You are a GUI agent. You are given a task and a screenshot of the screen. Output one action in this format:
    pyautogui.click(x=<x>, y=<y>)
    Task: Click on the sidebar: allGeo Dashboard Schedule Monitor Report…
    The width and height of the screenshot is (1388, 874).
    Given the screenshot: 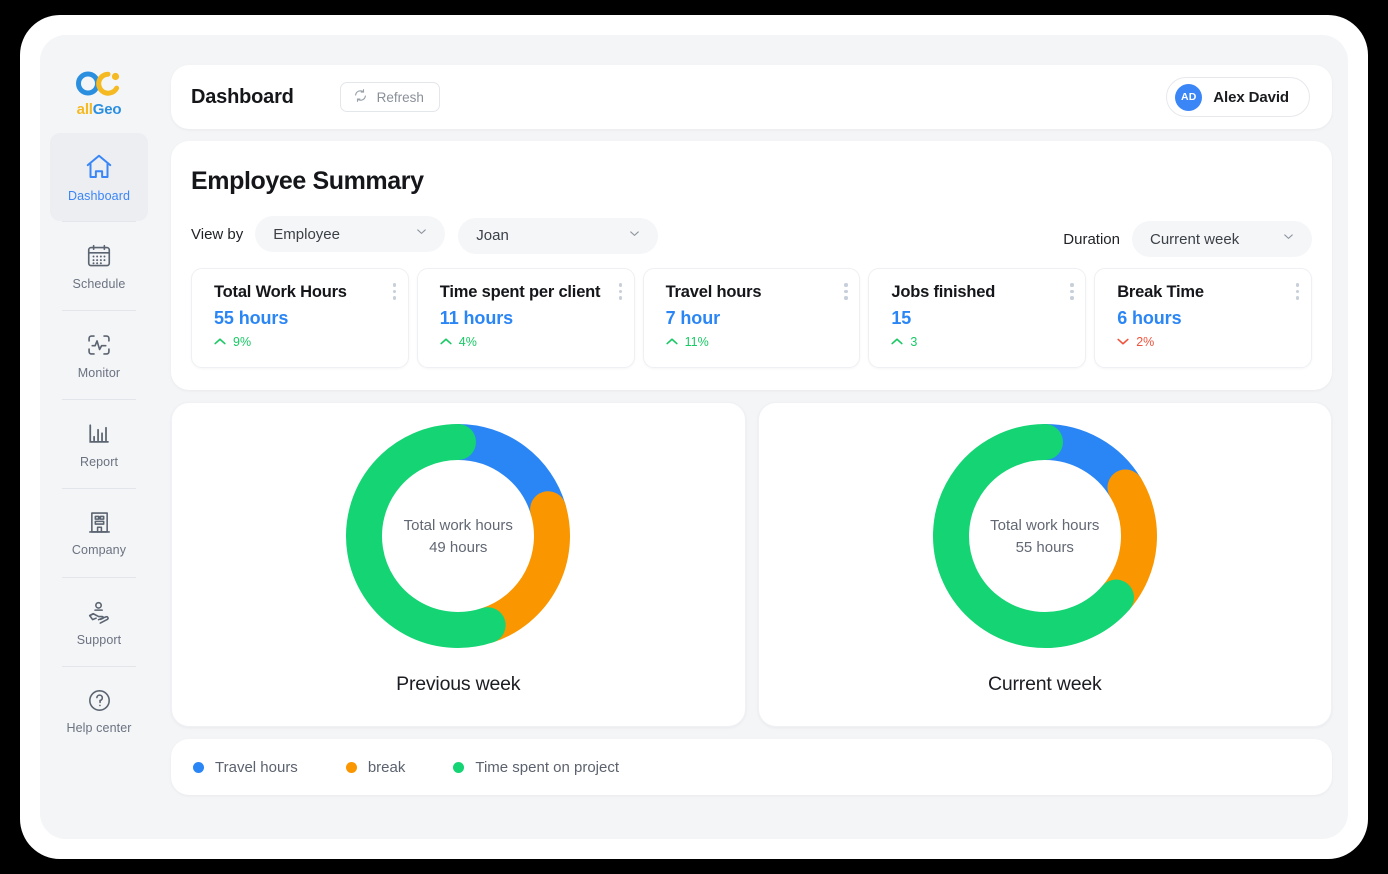 What is the action you would take?
    pyautogui.click(x=99, y=437)
    